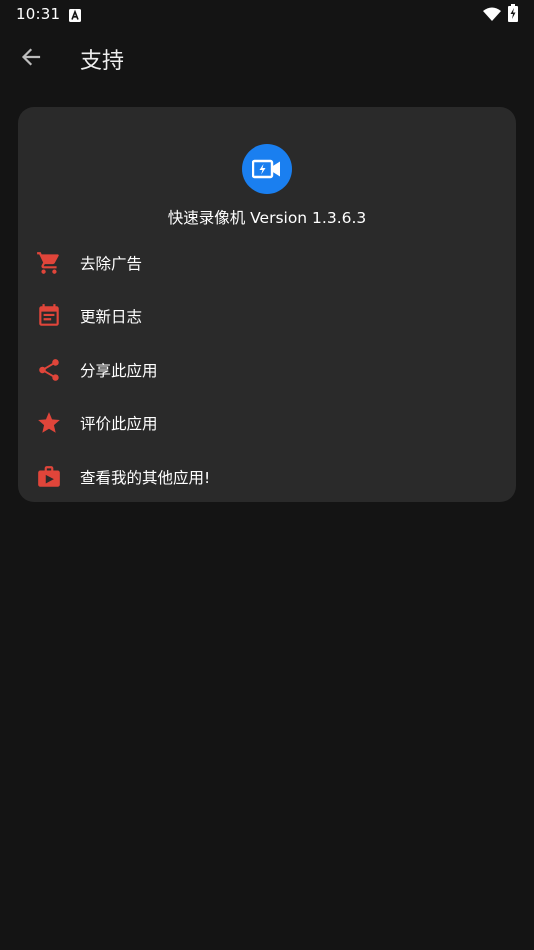  What do you see at coordinates (267, 315) in the screenshot?
I see `menu-item-changelog: 更新日志` at bounding box center [267, 315].